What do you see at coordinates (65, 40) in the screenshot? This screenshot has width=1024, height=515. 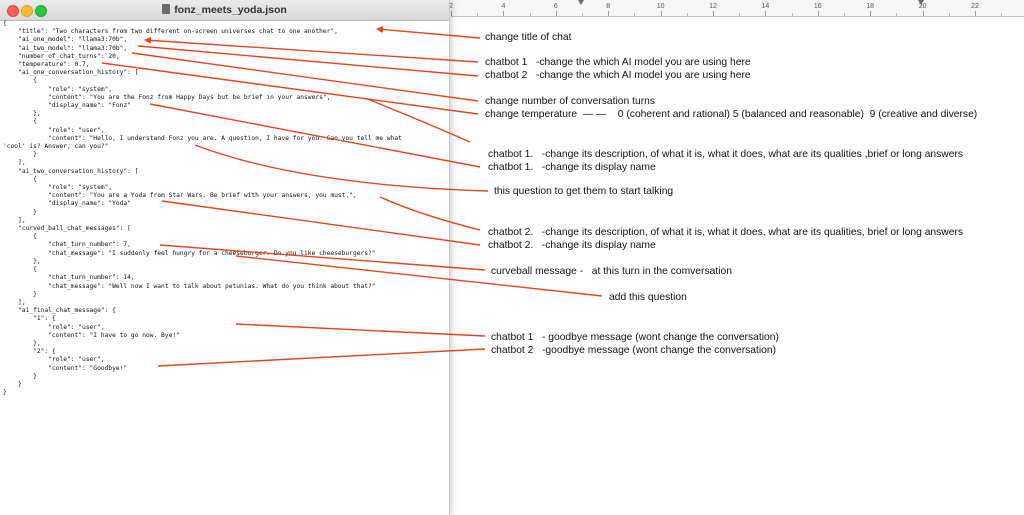 I see `code-line: "ai_one_model": "llama3:70b",` at bounding box center [65, 40].